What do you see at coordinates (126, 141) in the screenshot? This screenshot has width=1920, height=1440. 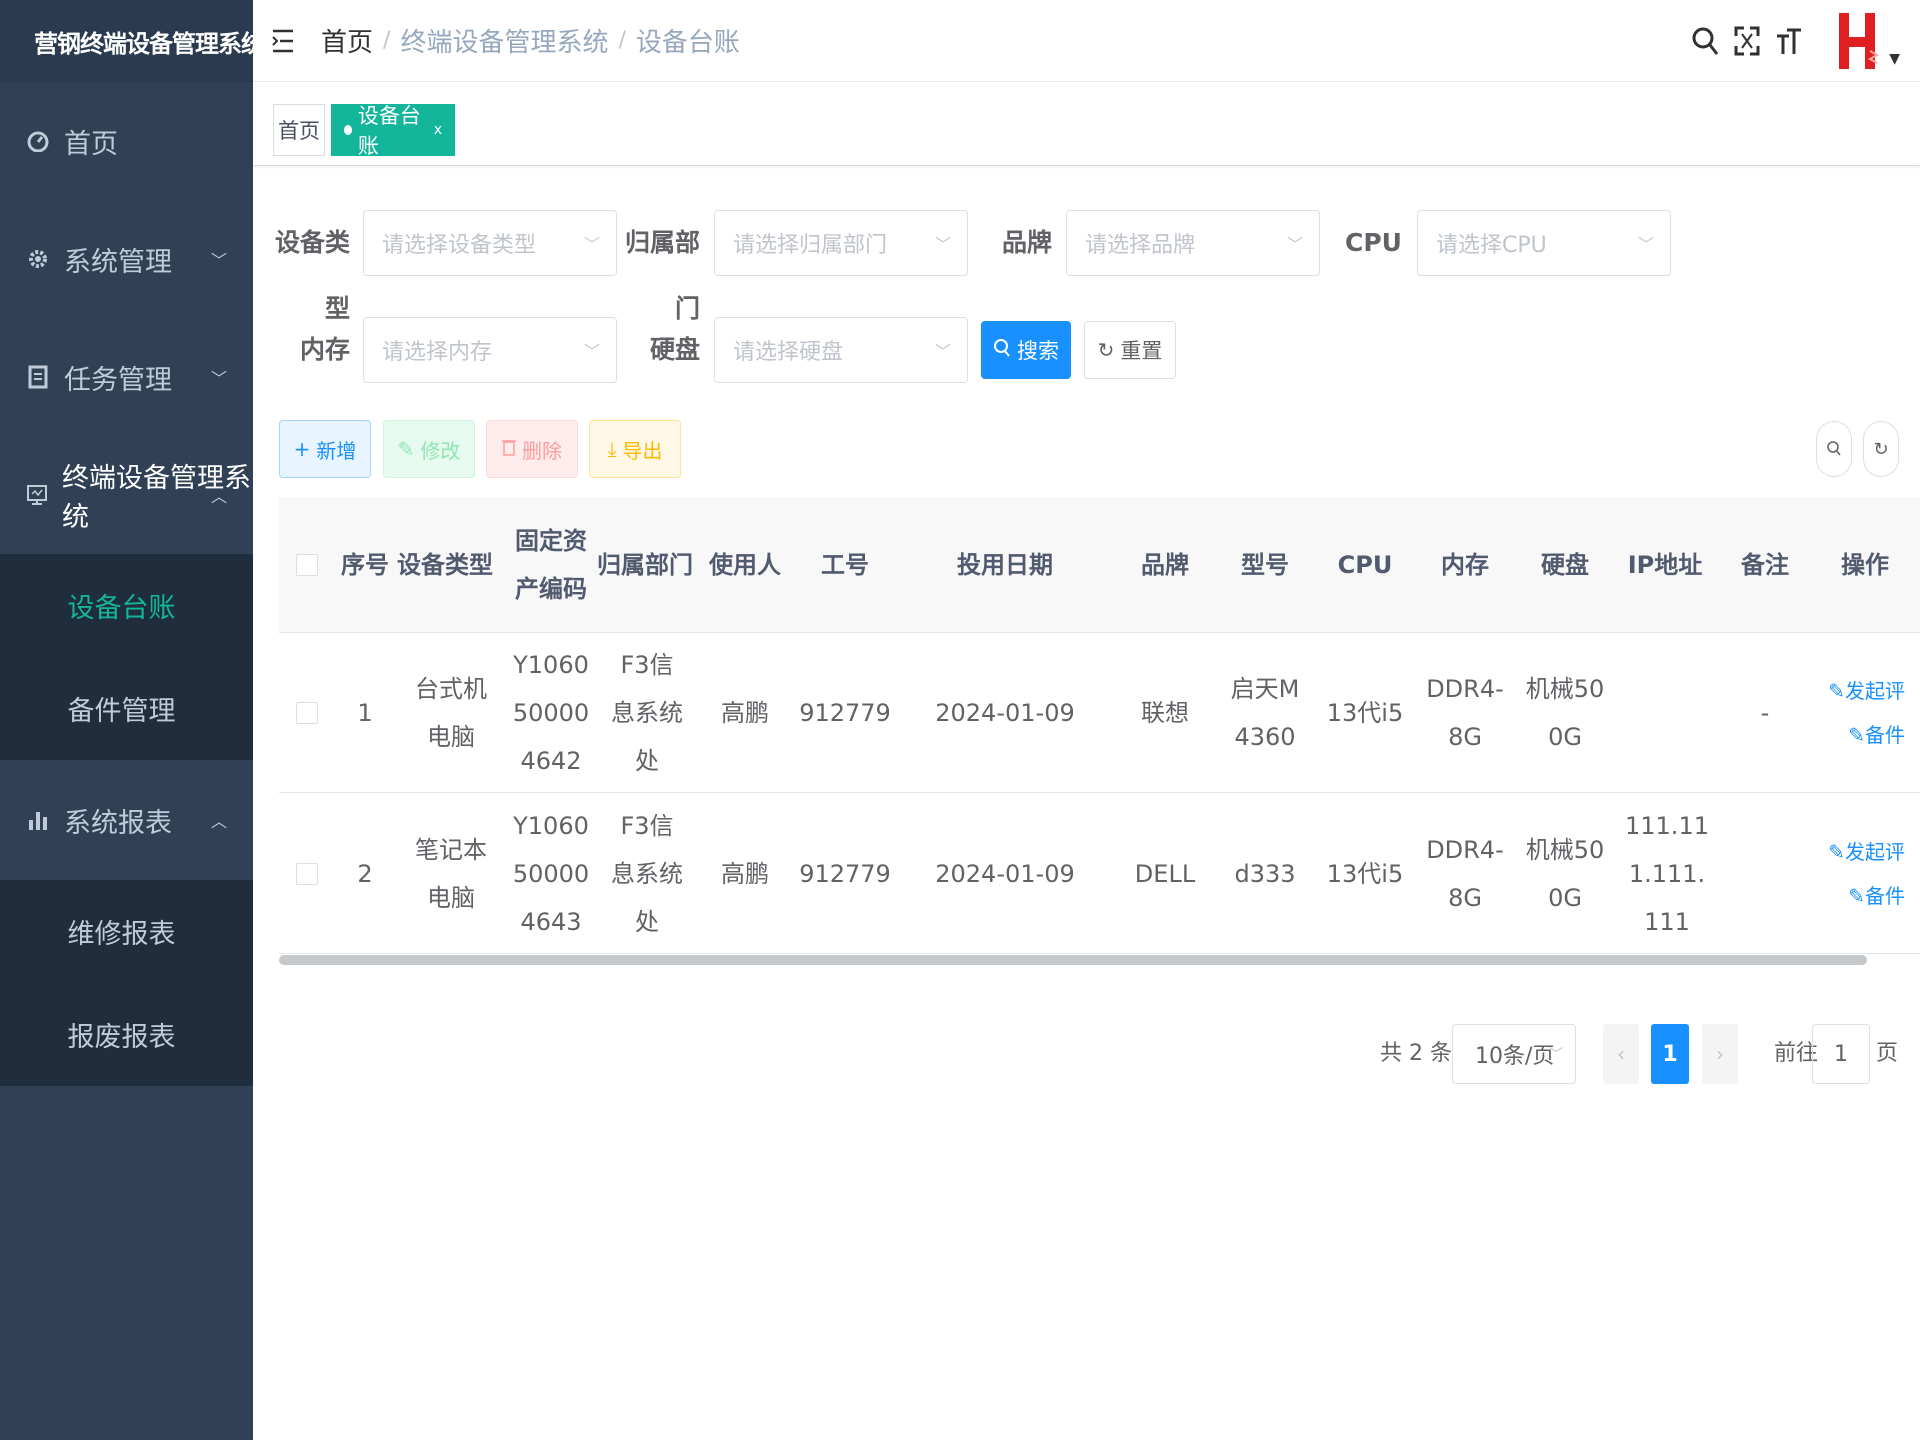 I see `sidebar-item-home: 首页` at bounding box center [126, 141].